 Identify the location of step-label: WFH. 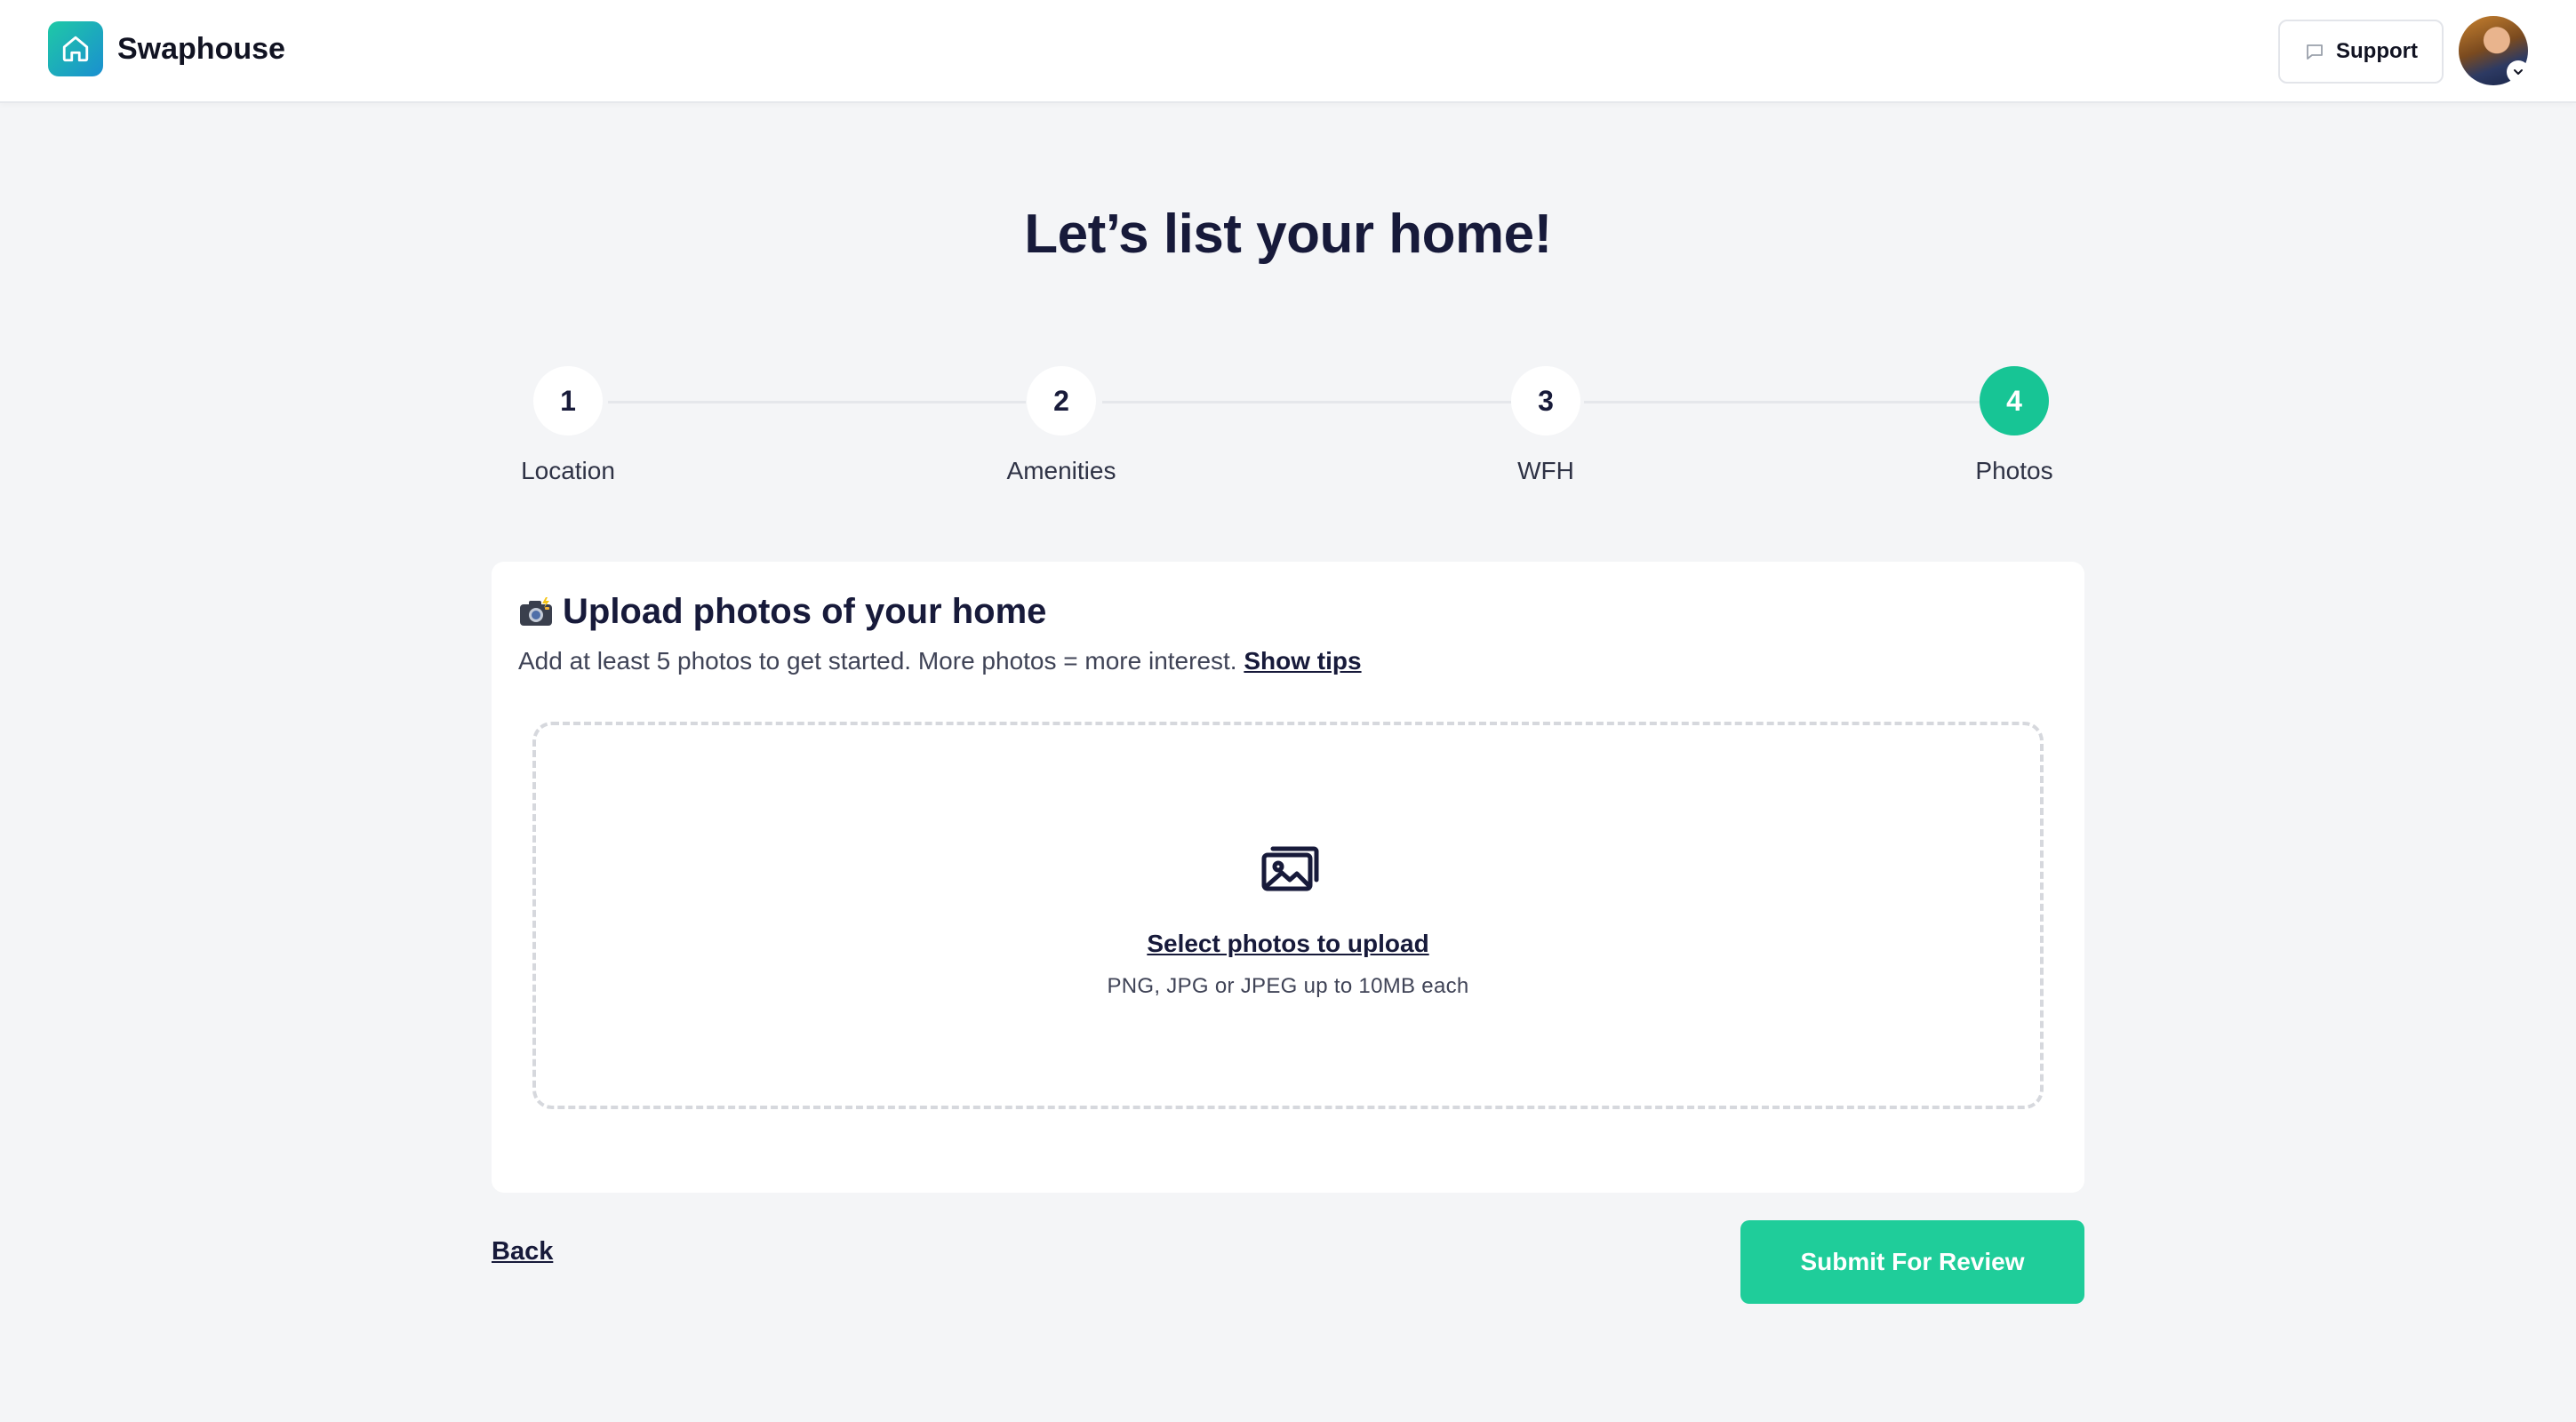
(1545, 471).